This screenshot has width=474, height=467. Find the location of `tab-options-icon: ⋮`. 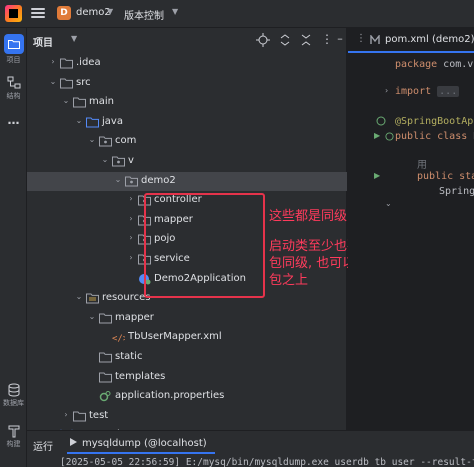

tab-options-icon: ⋮ is located at coordinates (361, 38).